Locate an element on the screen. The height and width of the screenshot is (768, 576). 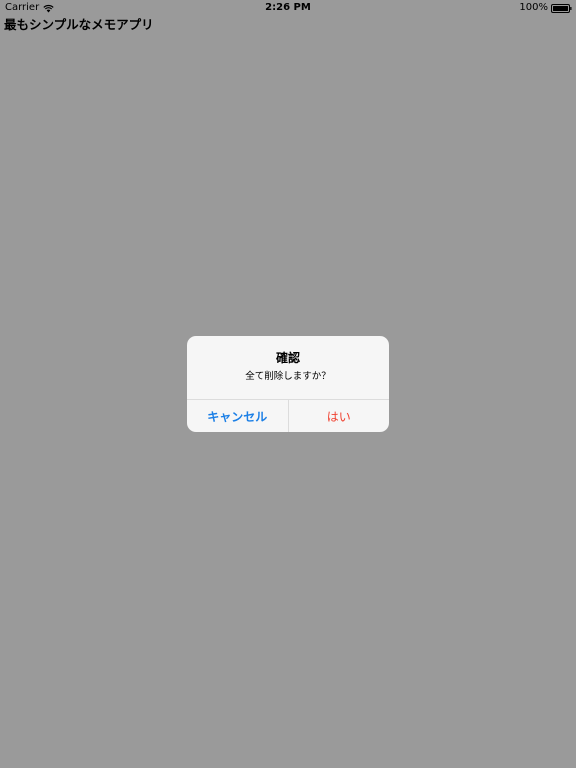
battery-icon is located at coordinates (561, 8).